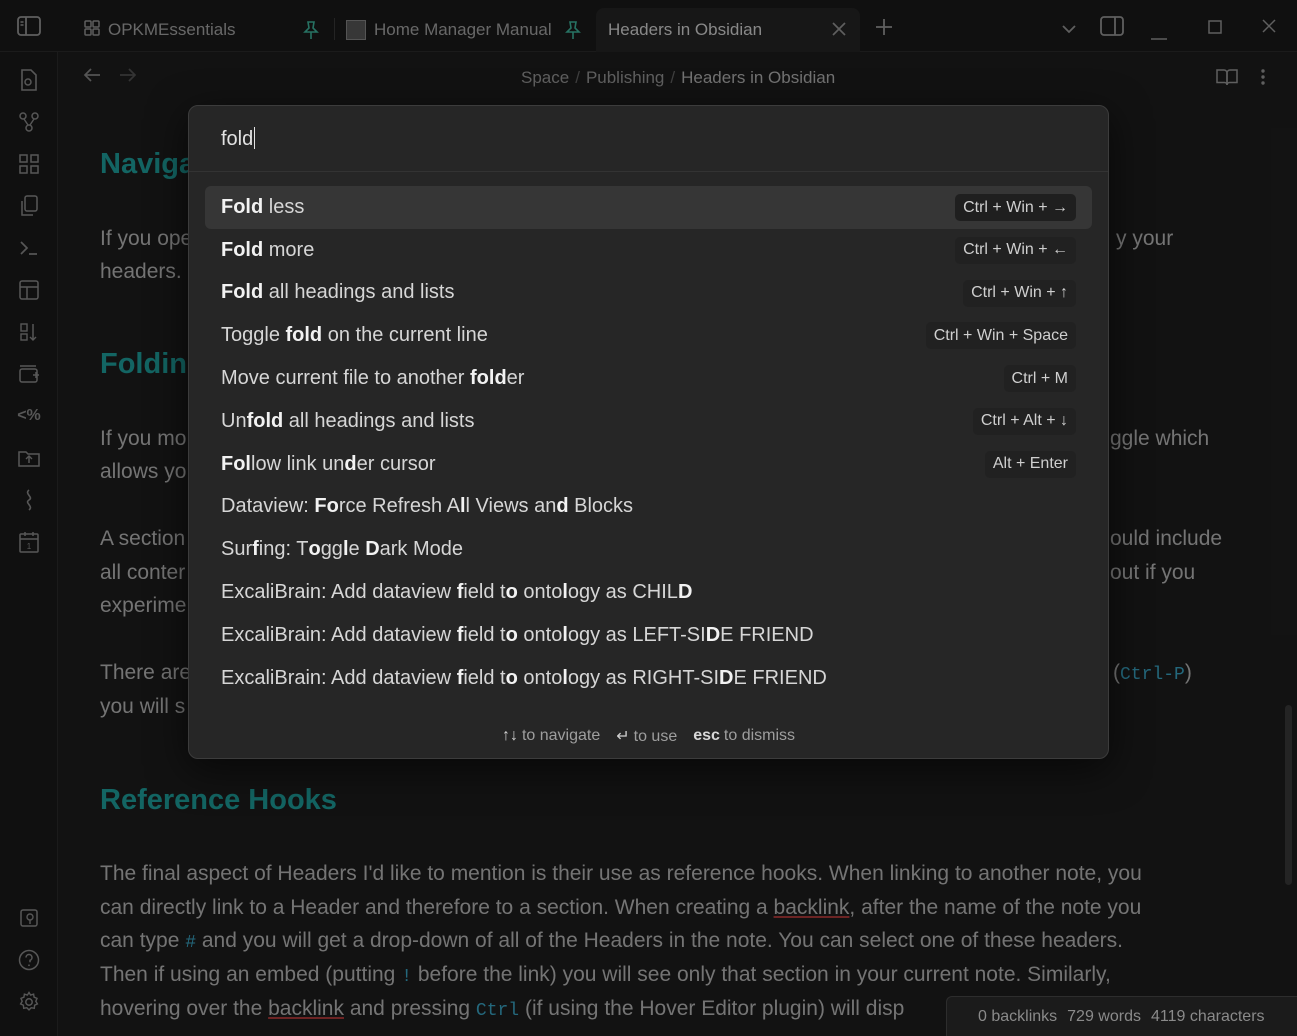 The width and height of the screenshot is (1297, 1036). Describe the element at coordinates (655, 736) in the screenshot. I see `instruction-text: to use` at that location.